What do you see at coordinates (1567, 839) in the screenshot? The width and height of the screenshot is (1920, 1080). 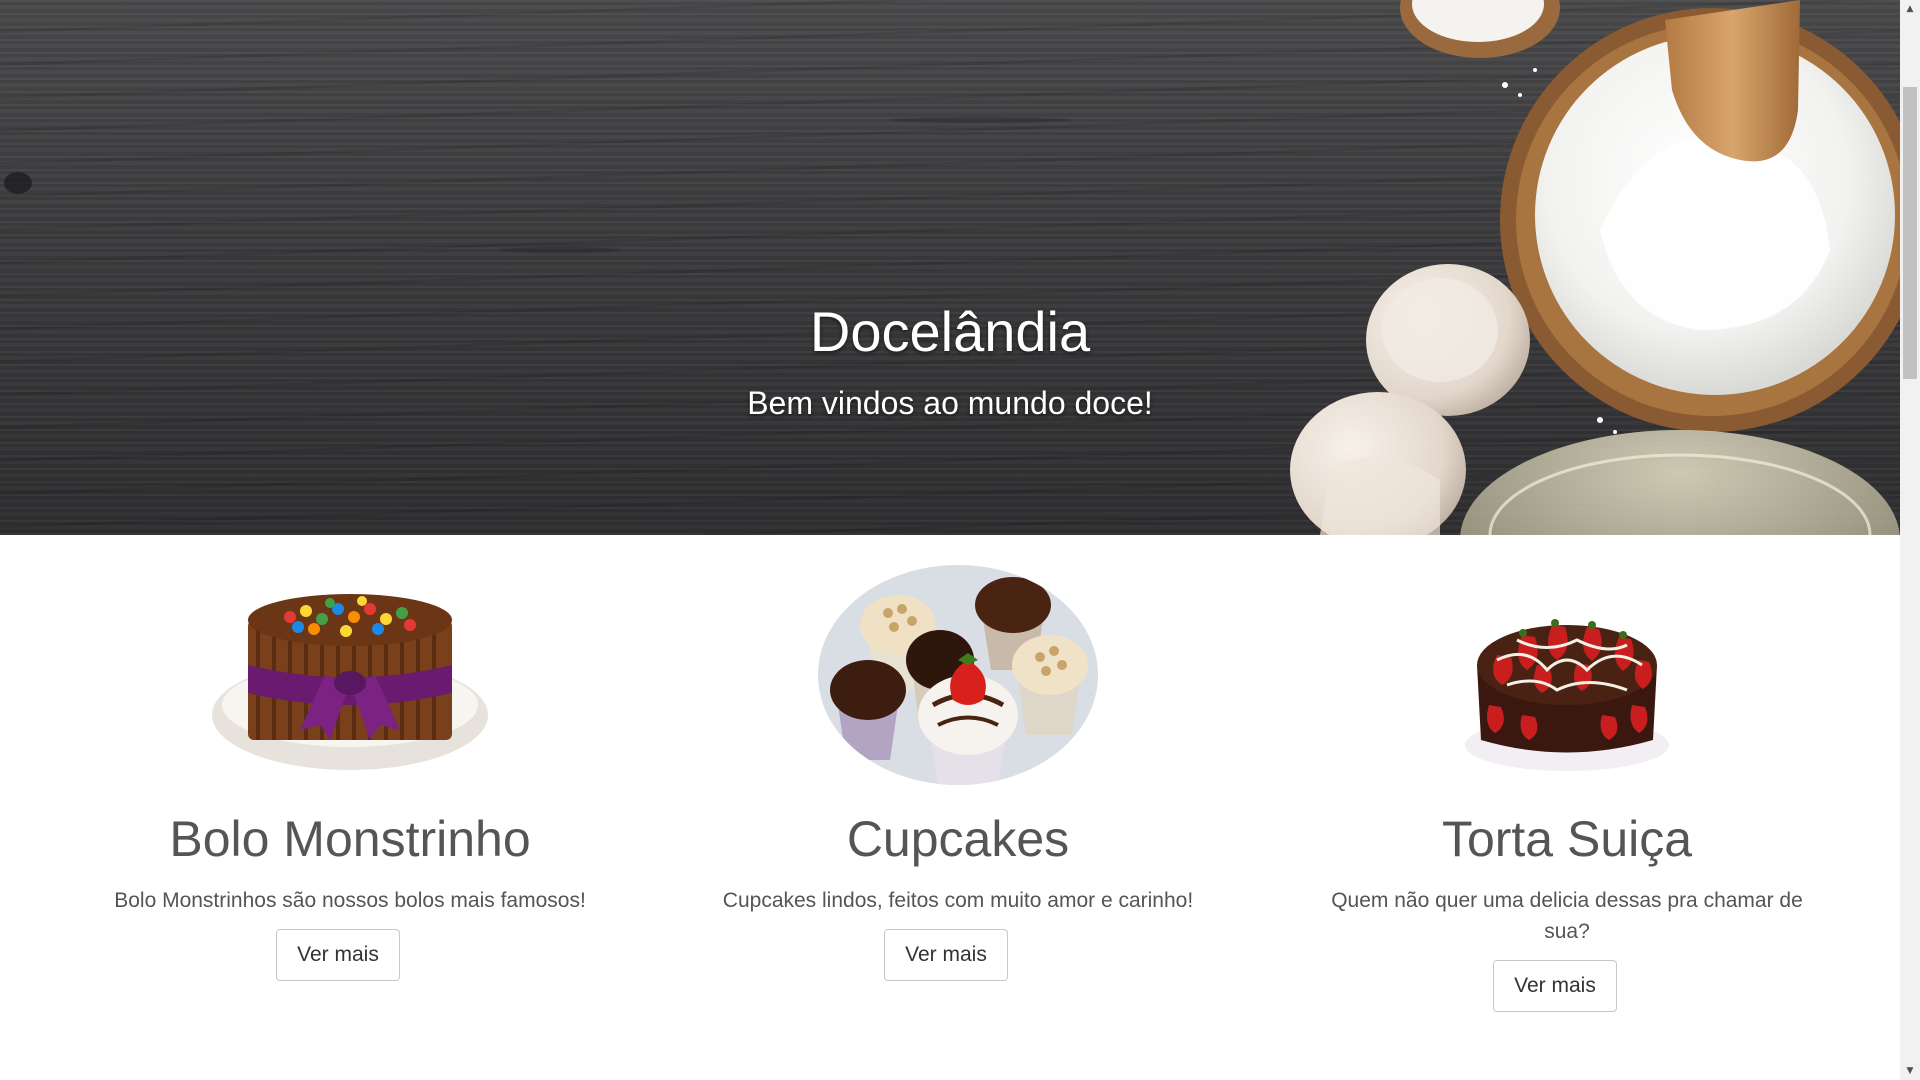 I see `product-name: Torta Suiça` at bounding box center [1567, 839].